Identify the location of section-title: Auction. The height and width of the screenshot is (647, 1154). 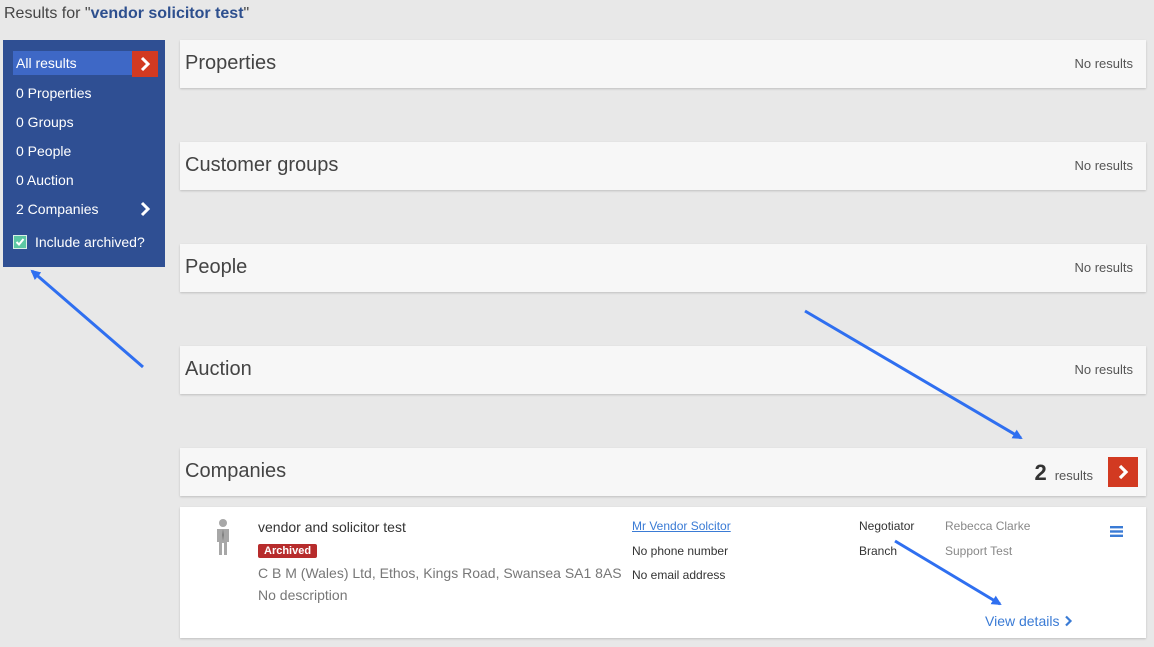
(218, 369).